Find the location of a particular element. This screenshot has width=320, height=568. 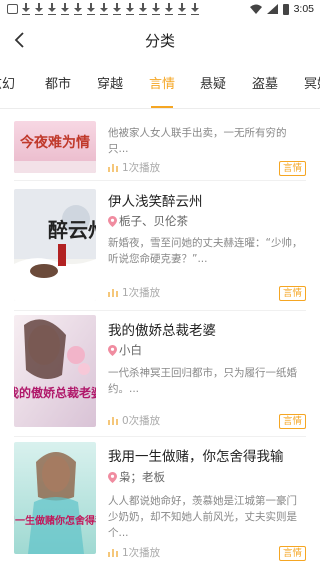

author-name: 枭；老板 is located at coordinates (142, 477).